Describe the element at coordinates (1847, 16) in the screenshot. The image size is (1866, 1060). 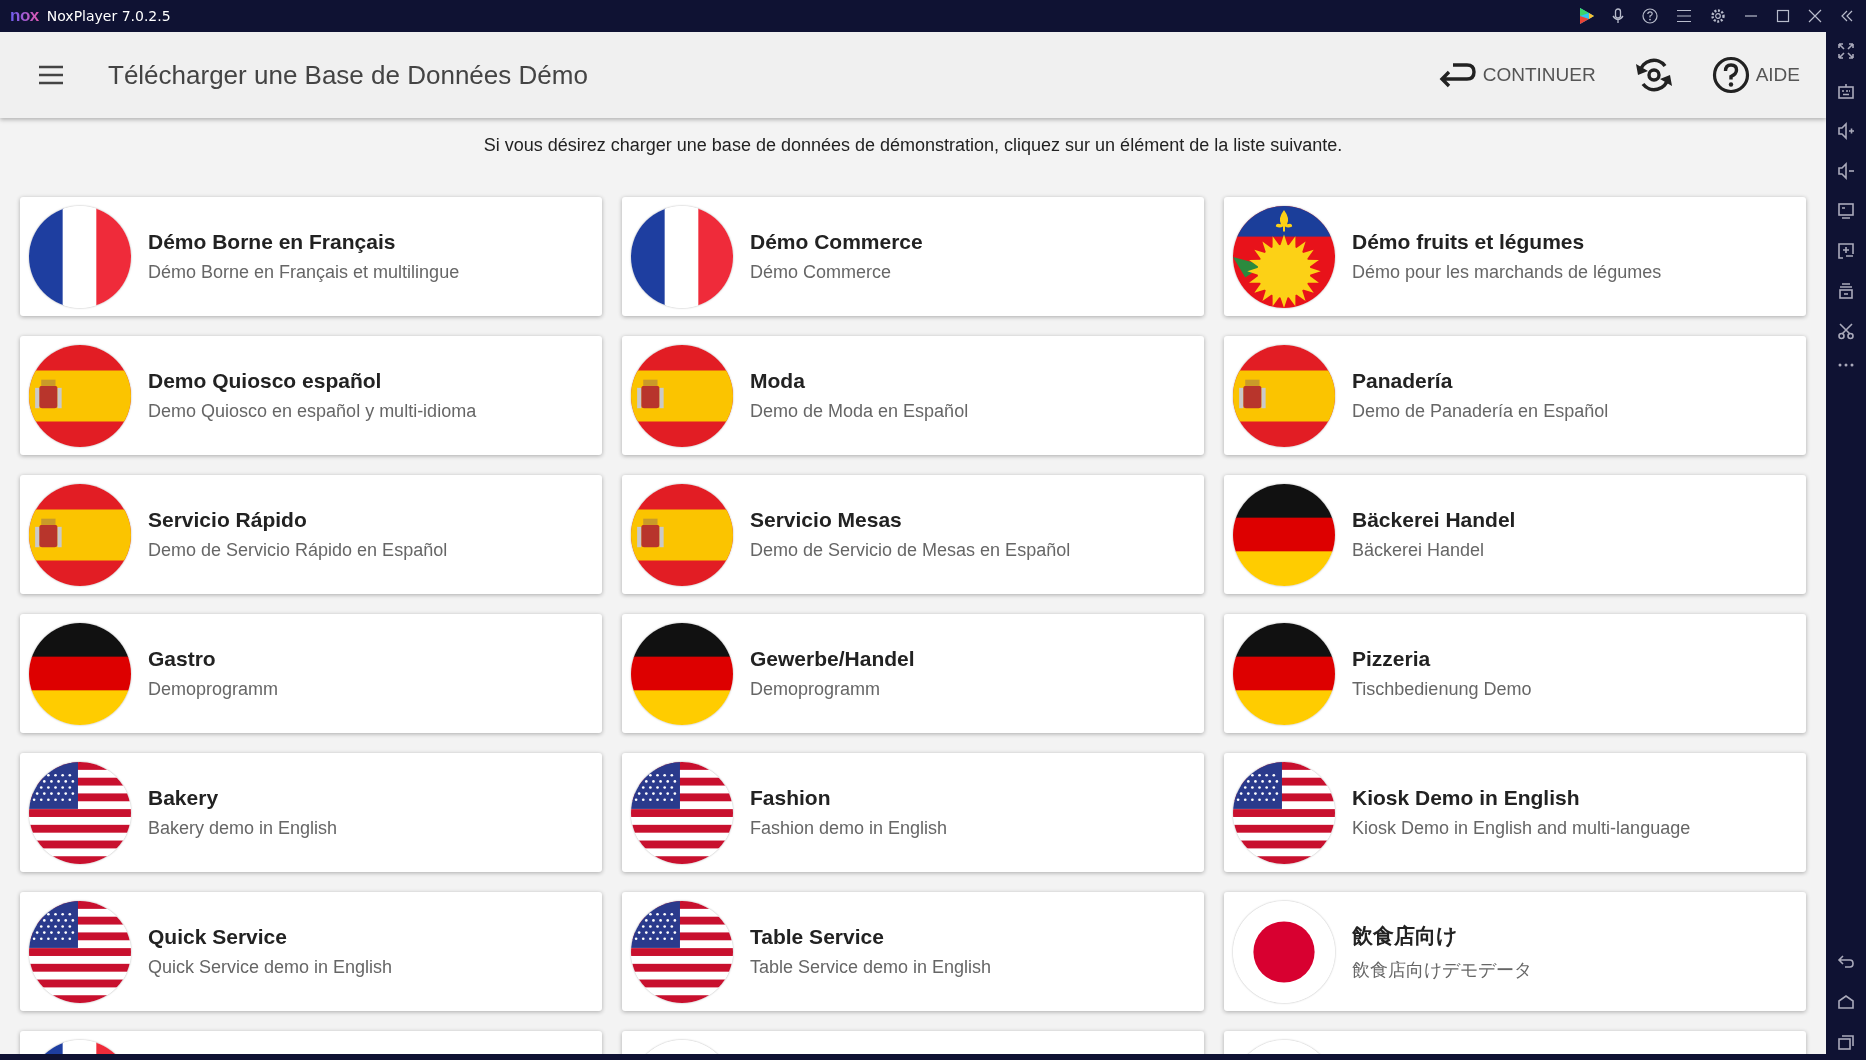
I see `collapse-icon` at that location.